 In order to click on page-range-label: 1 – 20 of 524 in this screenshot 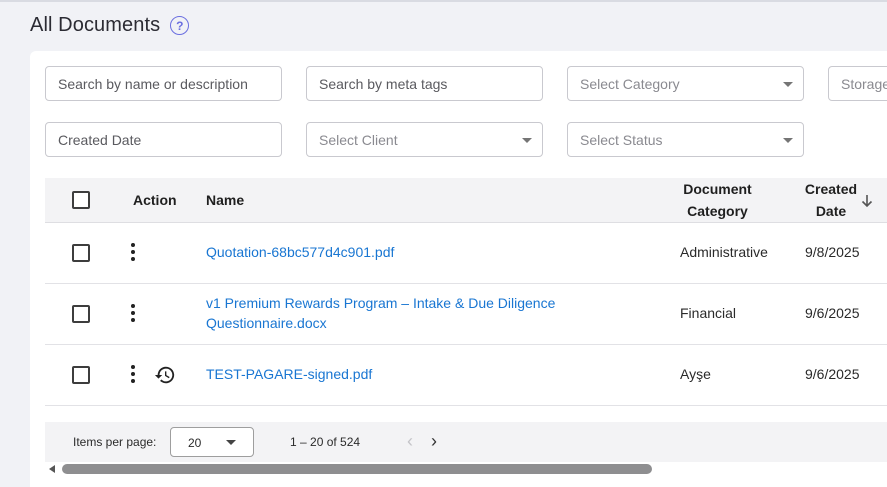, I will do `click(325, 442)`.